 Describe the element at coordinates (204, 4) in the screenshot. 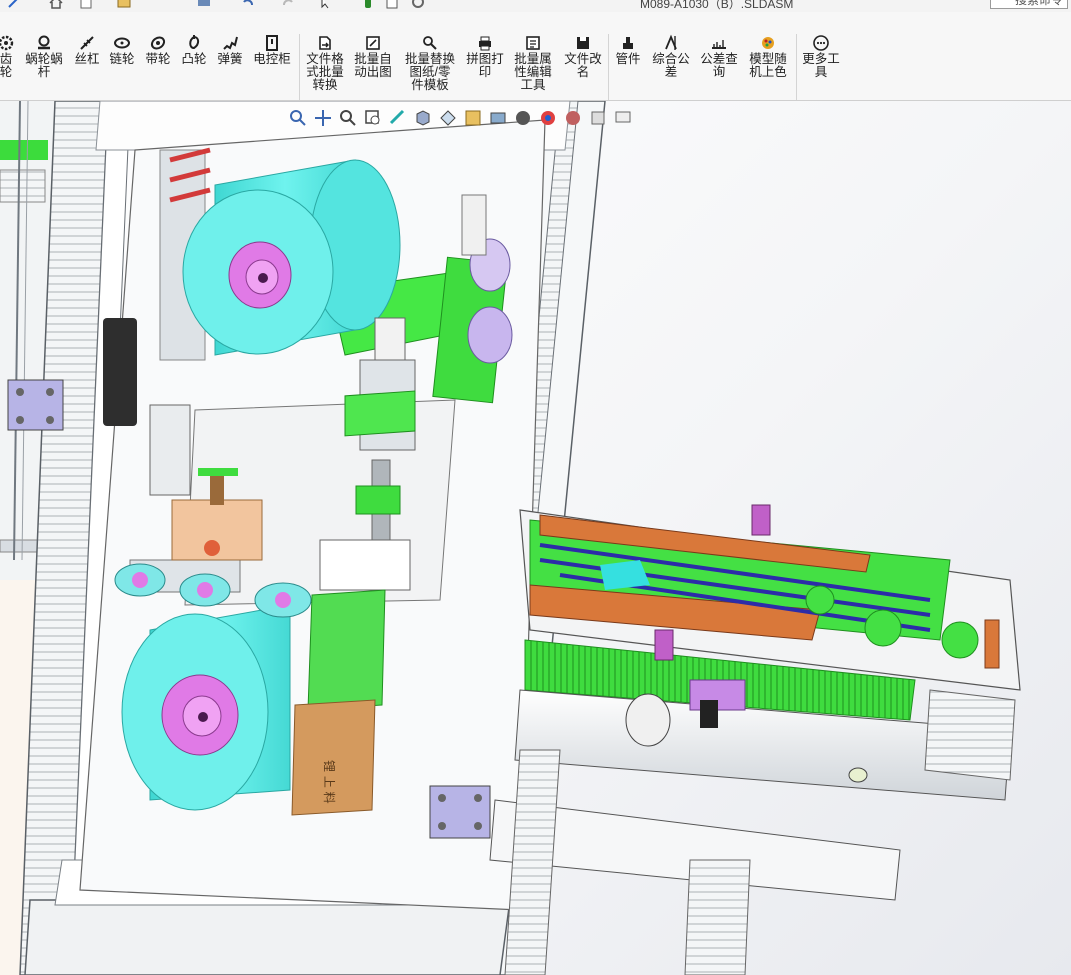

I see `print-small-icon` at that location.